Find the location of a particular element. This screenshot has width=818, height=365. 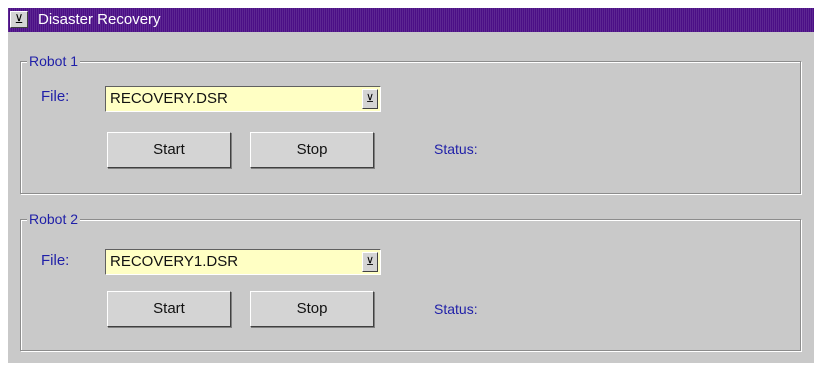

robot-2-group-label: Robot 2 is located at coordinates (54, 219).